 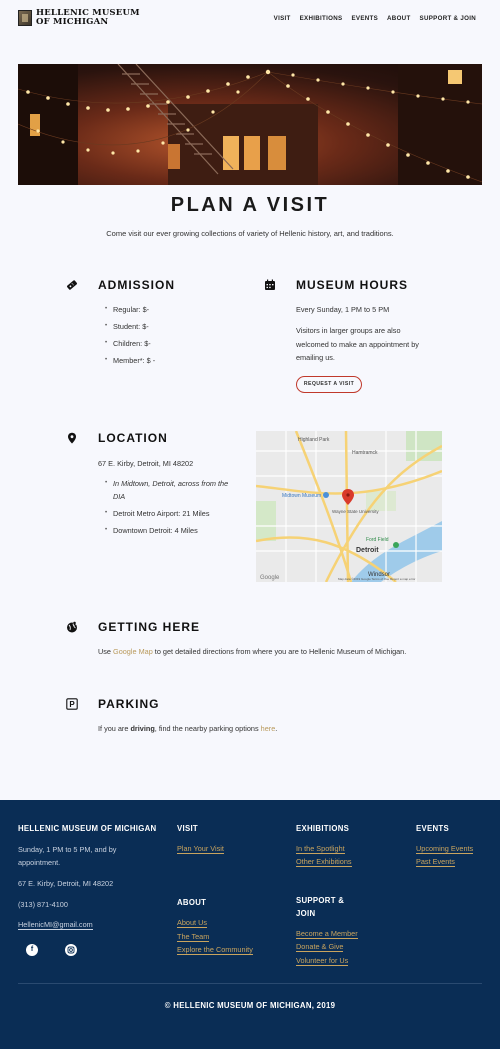 I want to click on location-title: LOCATION, so click(x=133, y=438).